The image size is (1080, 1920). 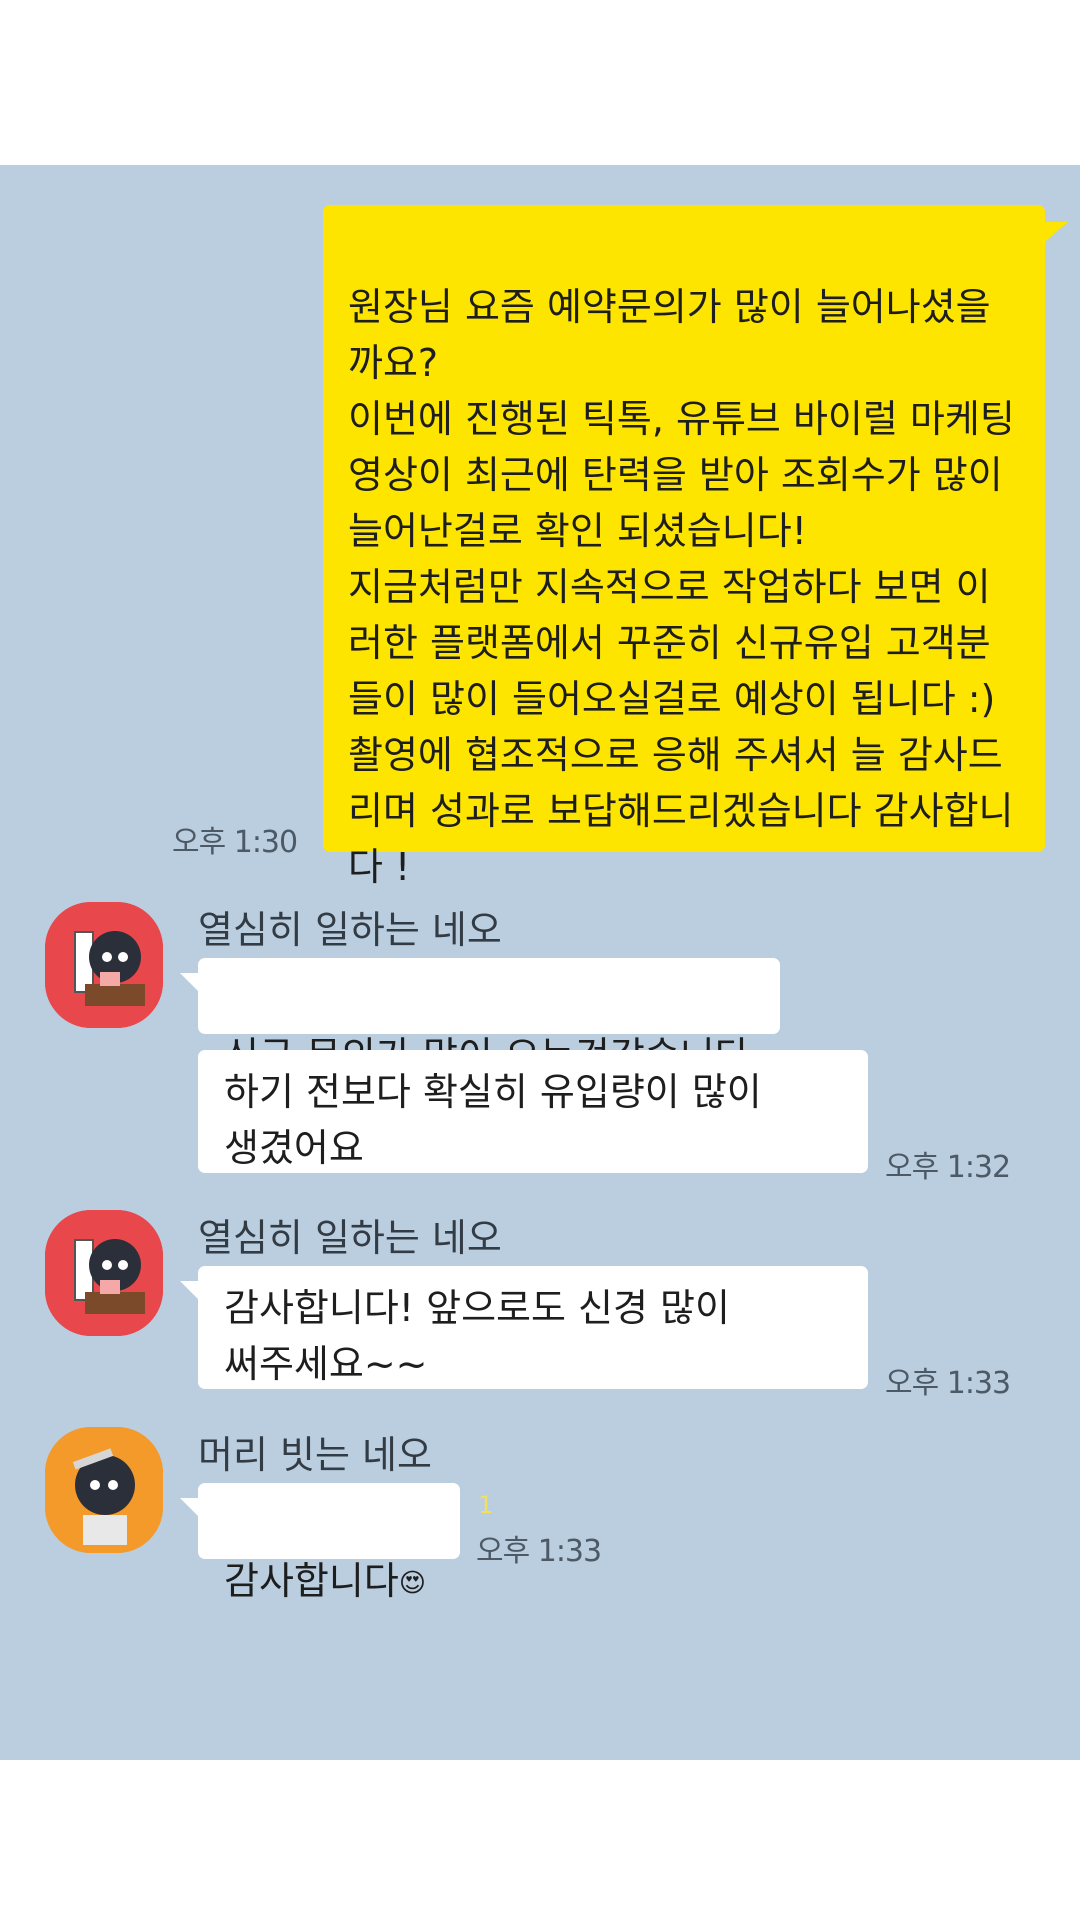 I want to click on incoming-message-text: 감사합니다! 앞으로도 신경 많이 써주세요~~, so click(x=477, y=1336).